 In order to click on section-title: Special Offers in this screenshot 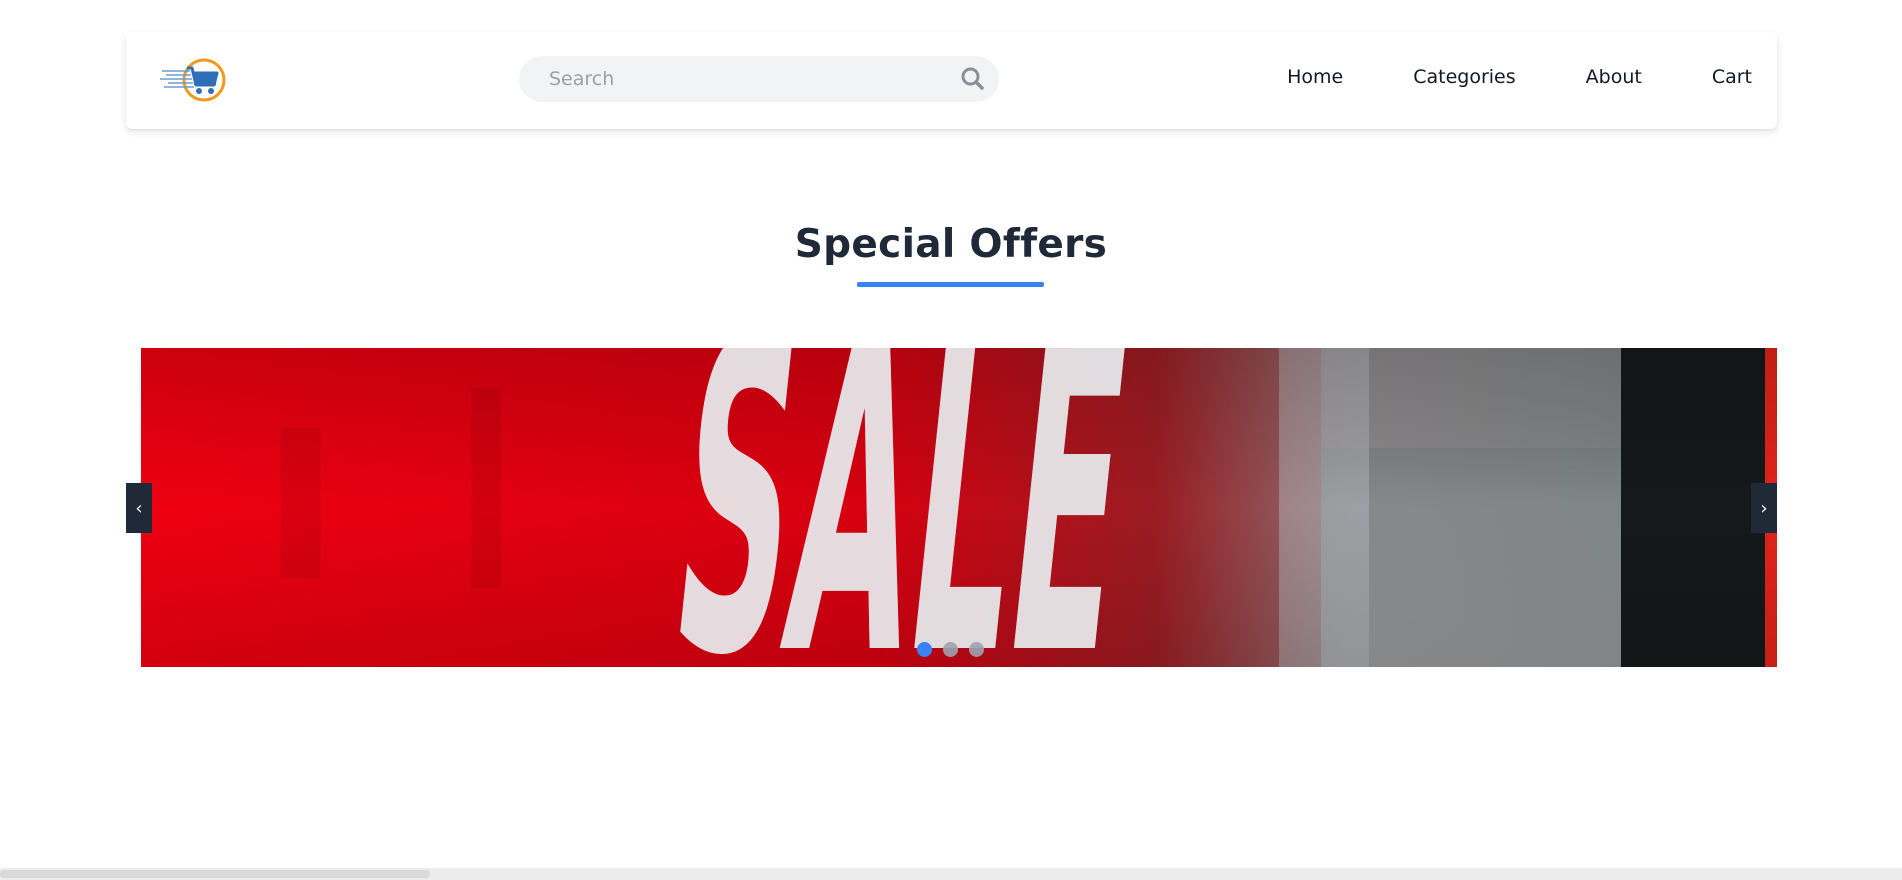, I will do `click(951, 244)`.